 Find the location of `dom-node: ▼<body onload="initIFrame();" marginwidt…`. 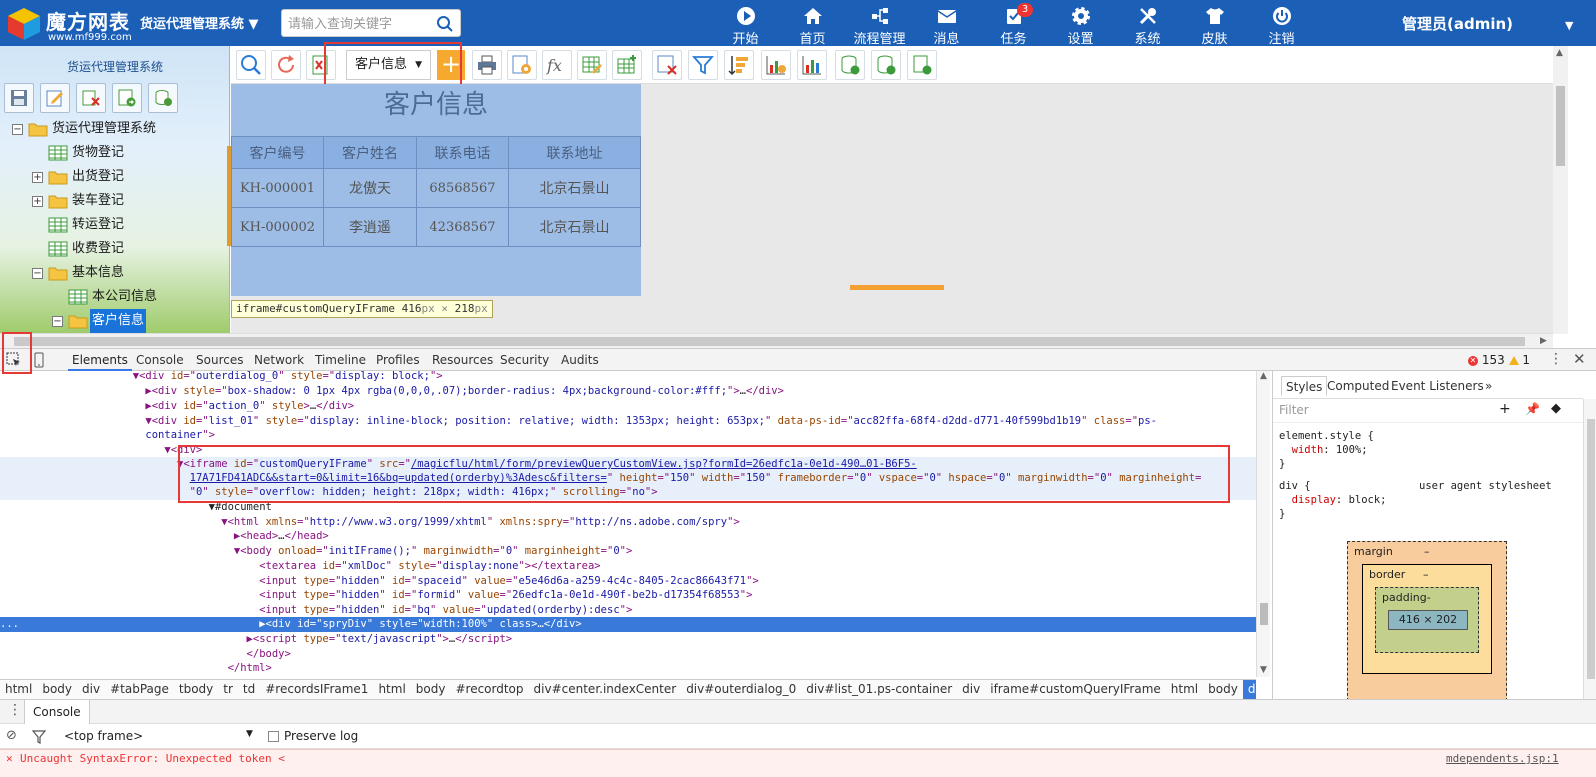

dom-node: ▼<body onload="initIFrame();" marginwidt… is located at coordinates (628, 551).